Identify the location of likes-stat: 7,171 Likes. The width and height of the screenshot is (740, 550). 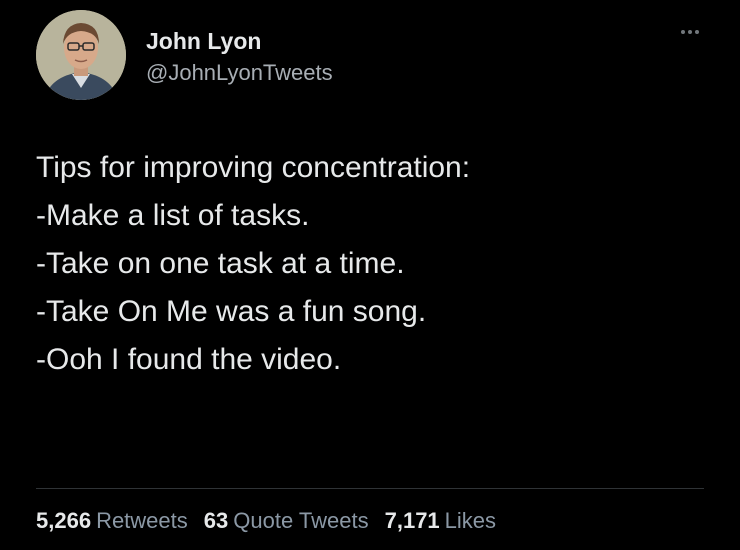
(440, 521).